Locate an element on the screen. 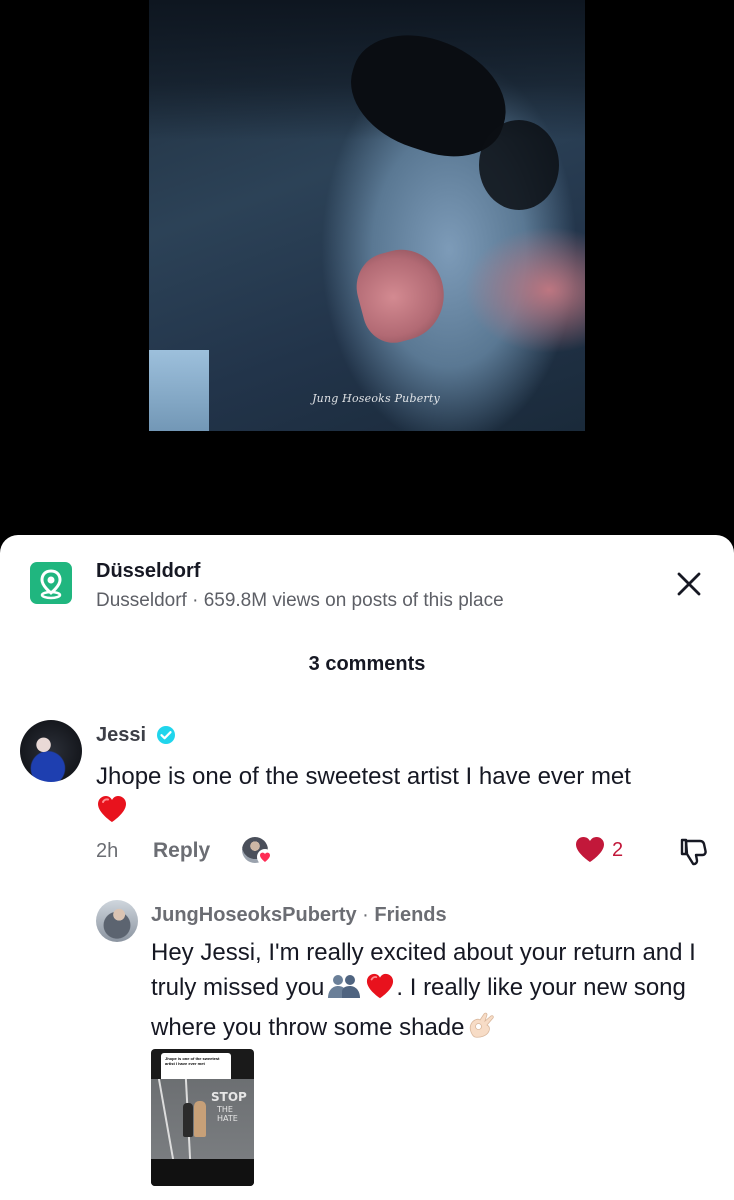  creator-liked-badge is located at coordinates (258, 852).